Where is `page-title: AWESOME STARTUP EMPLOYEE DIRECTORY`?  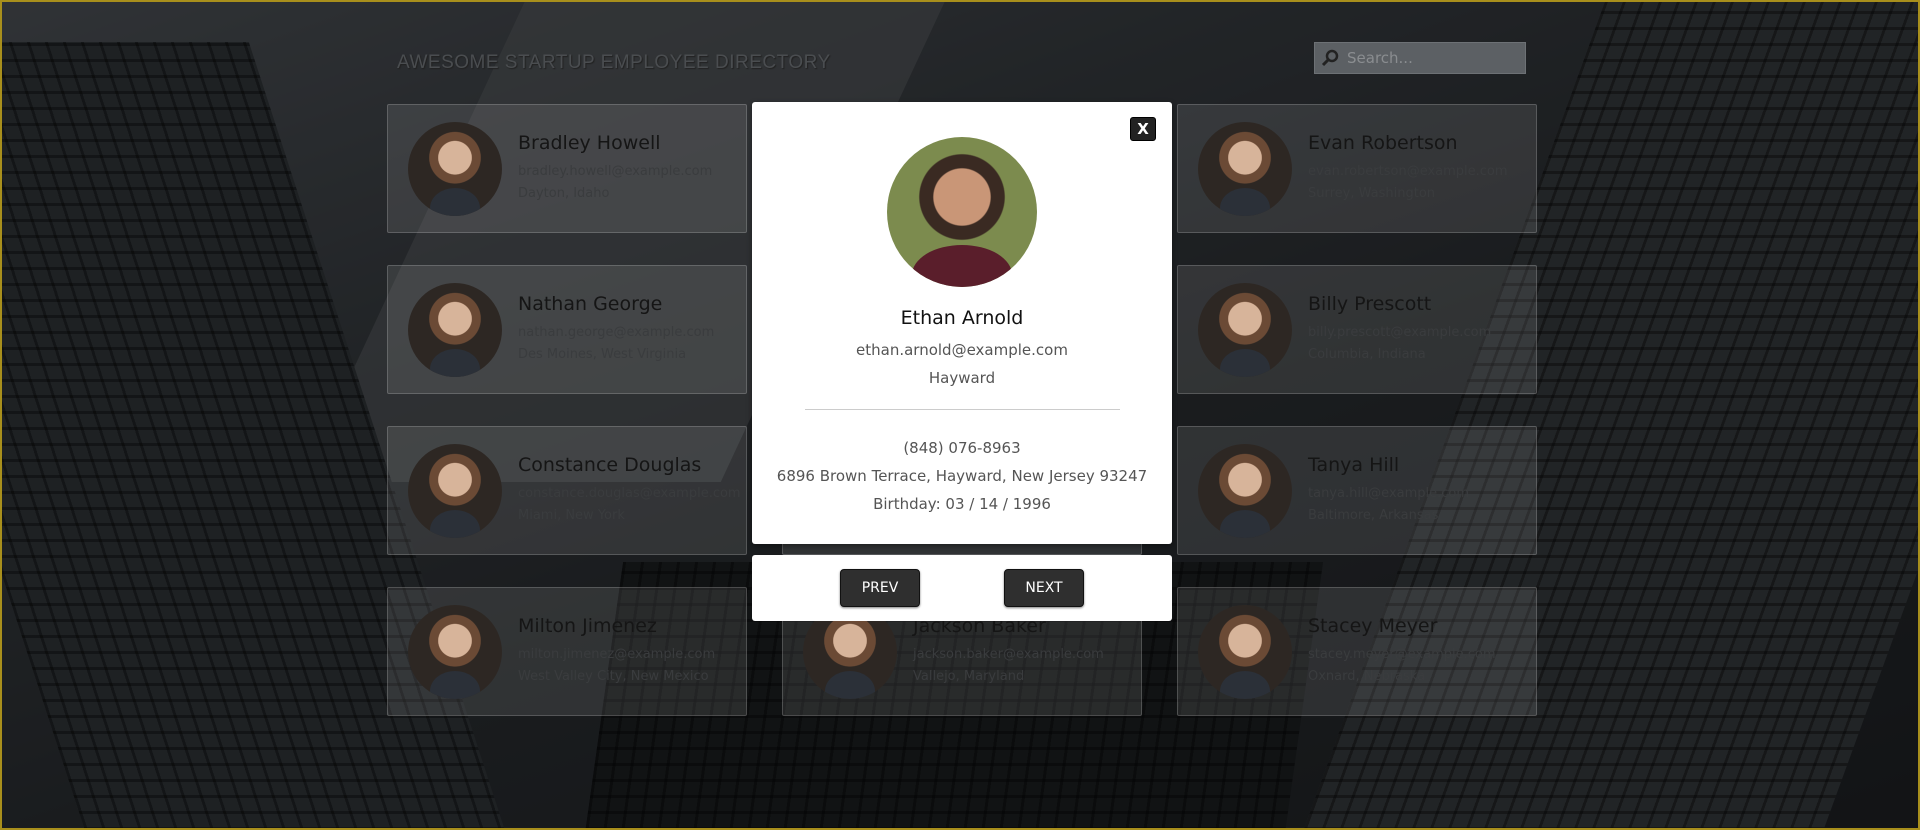 page-title: AWESOME STARTUP EMPLOYEE DIRECTORY is located at coordinates (614, 62).